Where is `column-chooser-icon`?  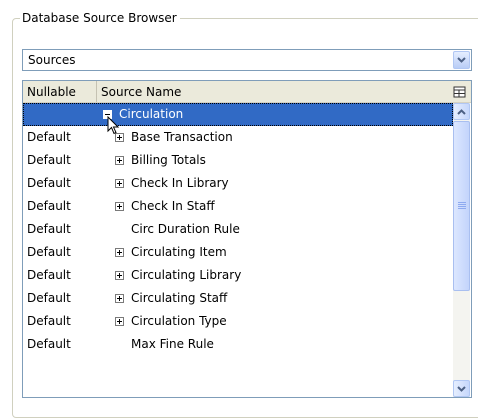 column-chooser-icon is located at coordinates (459, 91).